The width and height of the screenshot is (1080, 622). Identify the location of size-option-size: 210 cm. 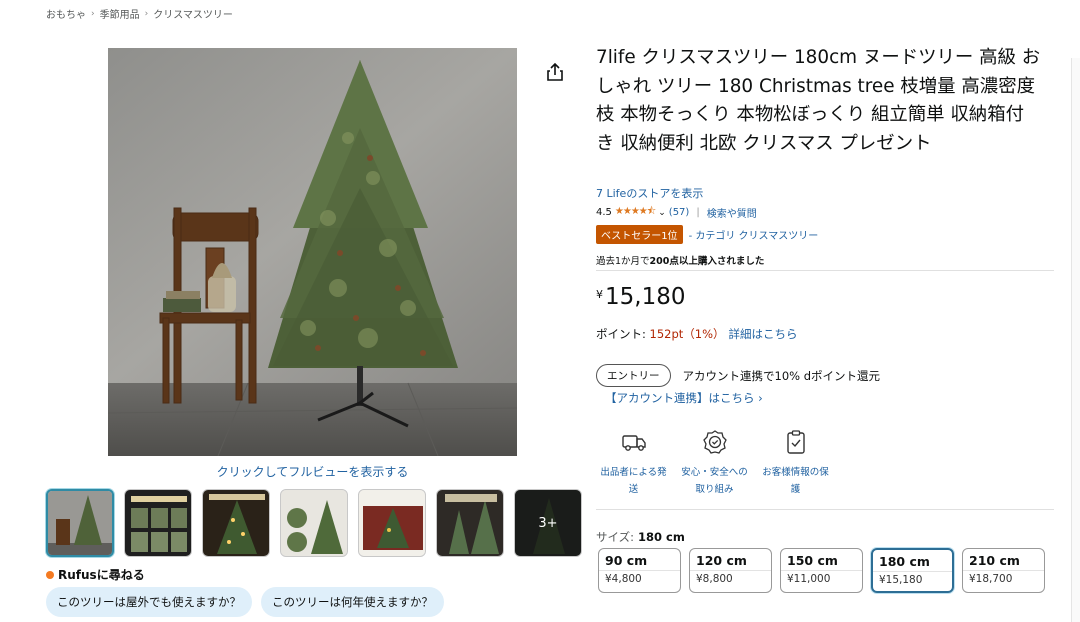
(1003, 560).